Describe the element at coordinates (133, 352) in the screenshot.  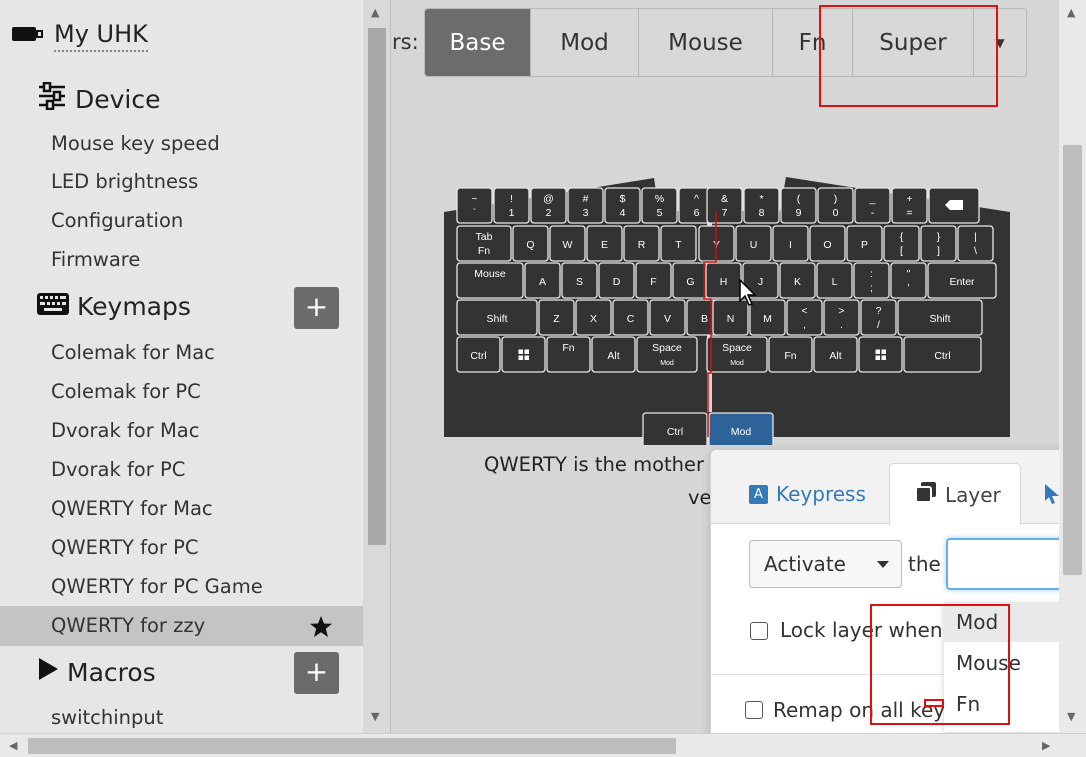
I see `sidebar-item-keymap: Colemak for Mac` at that location.